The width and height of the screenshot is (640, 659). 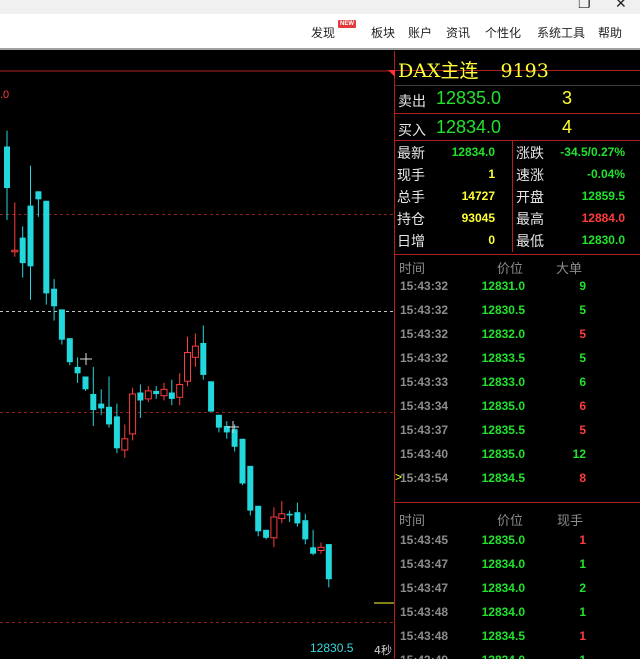 I want to click on row-time: 15:43:40, so click(x=424, y=454).